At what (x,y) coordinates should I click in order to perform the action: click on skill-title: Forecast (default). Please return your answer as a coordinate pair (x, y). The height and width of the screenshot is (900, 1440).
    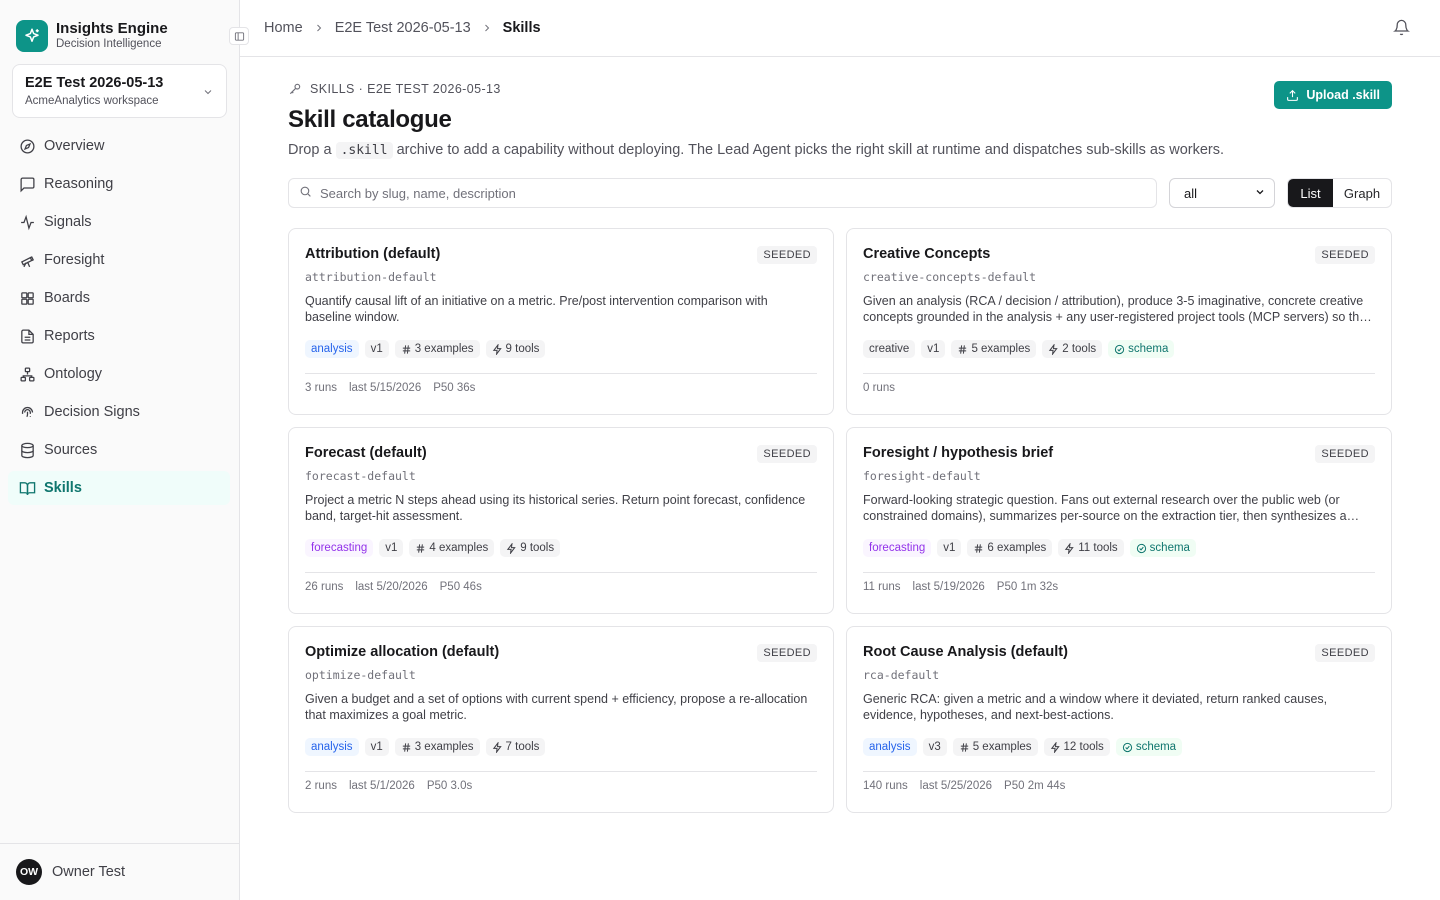
    Looking at the image, I should click on (366, 453).